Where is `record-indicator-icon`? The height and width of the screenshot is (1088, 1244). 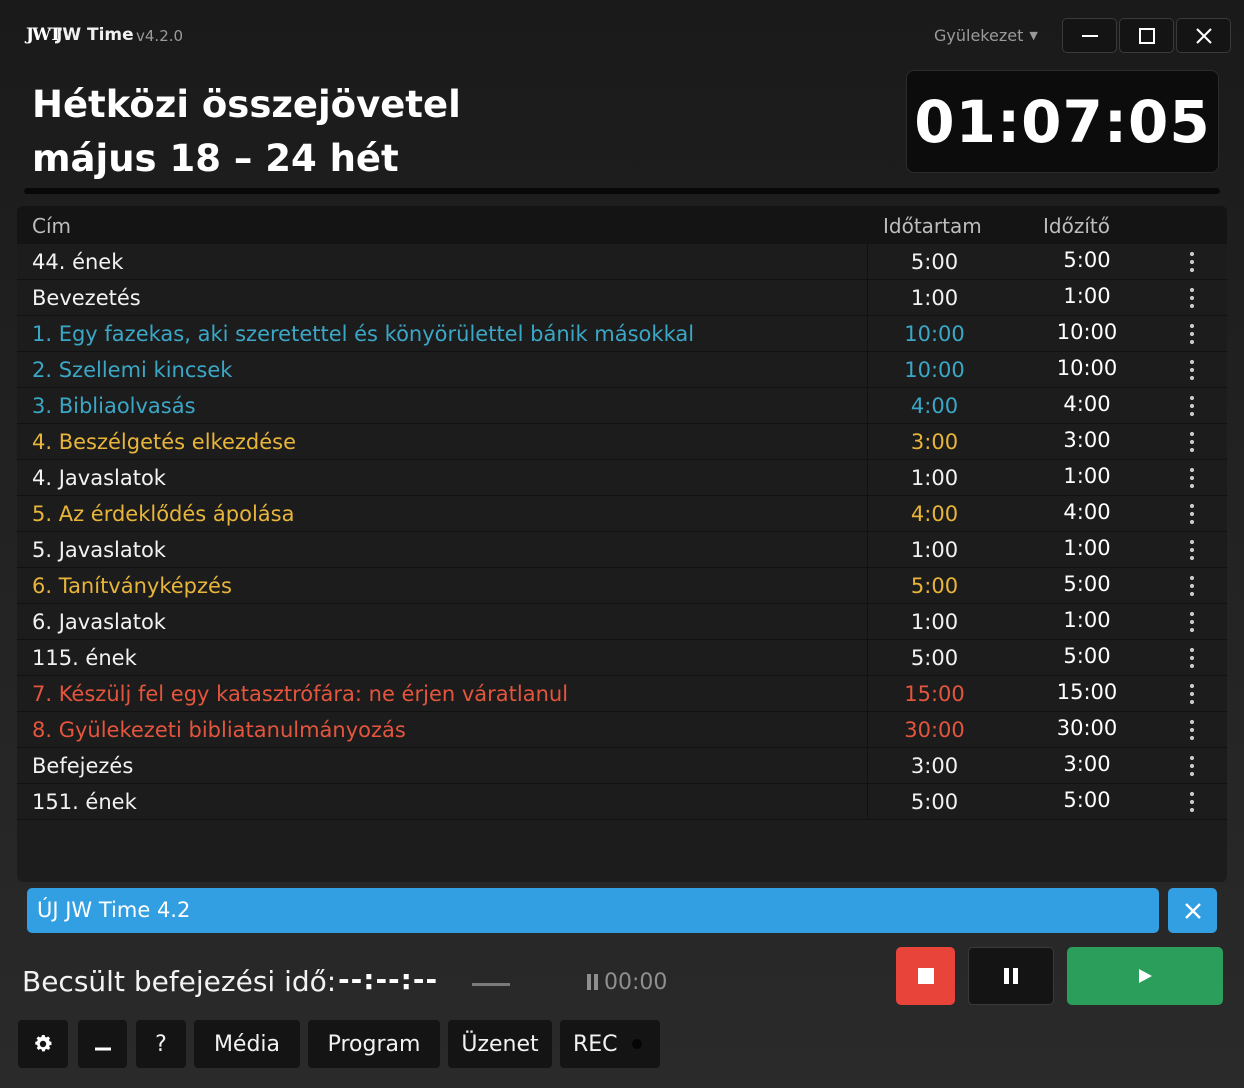
record-indicator-icon is located at coordinates (636, 1044).